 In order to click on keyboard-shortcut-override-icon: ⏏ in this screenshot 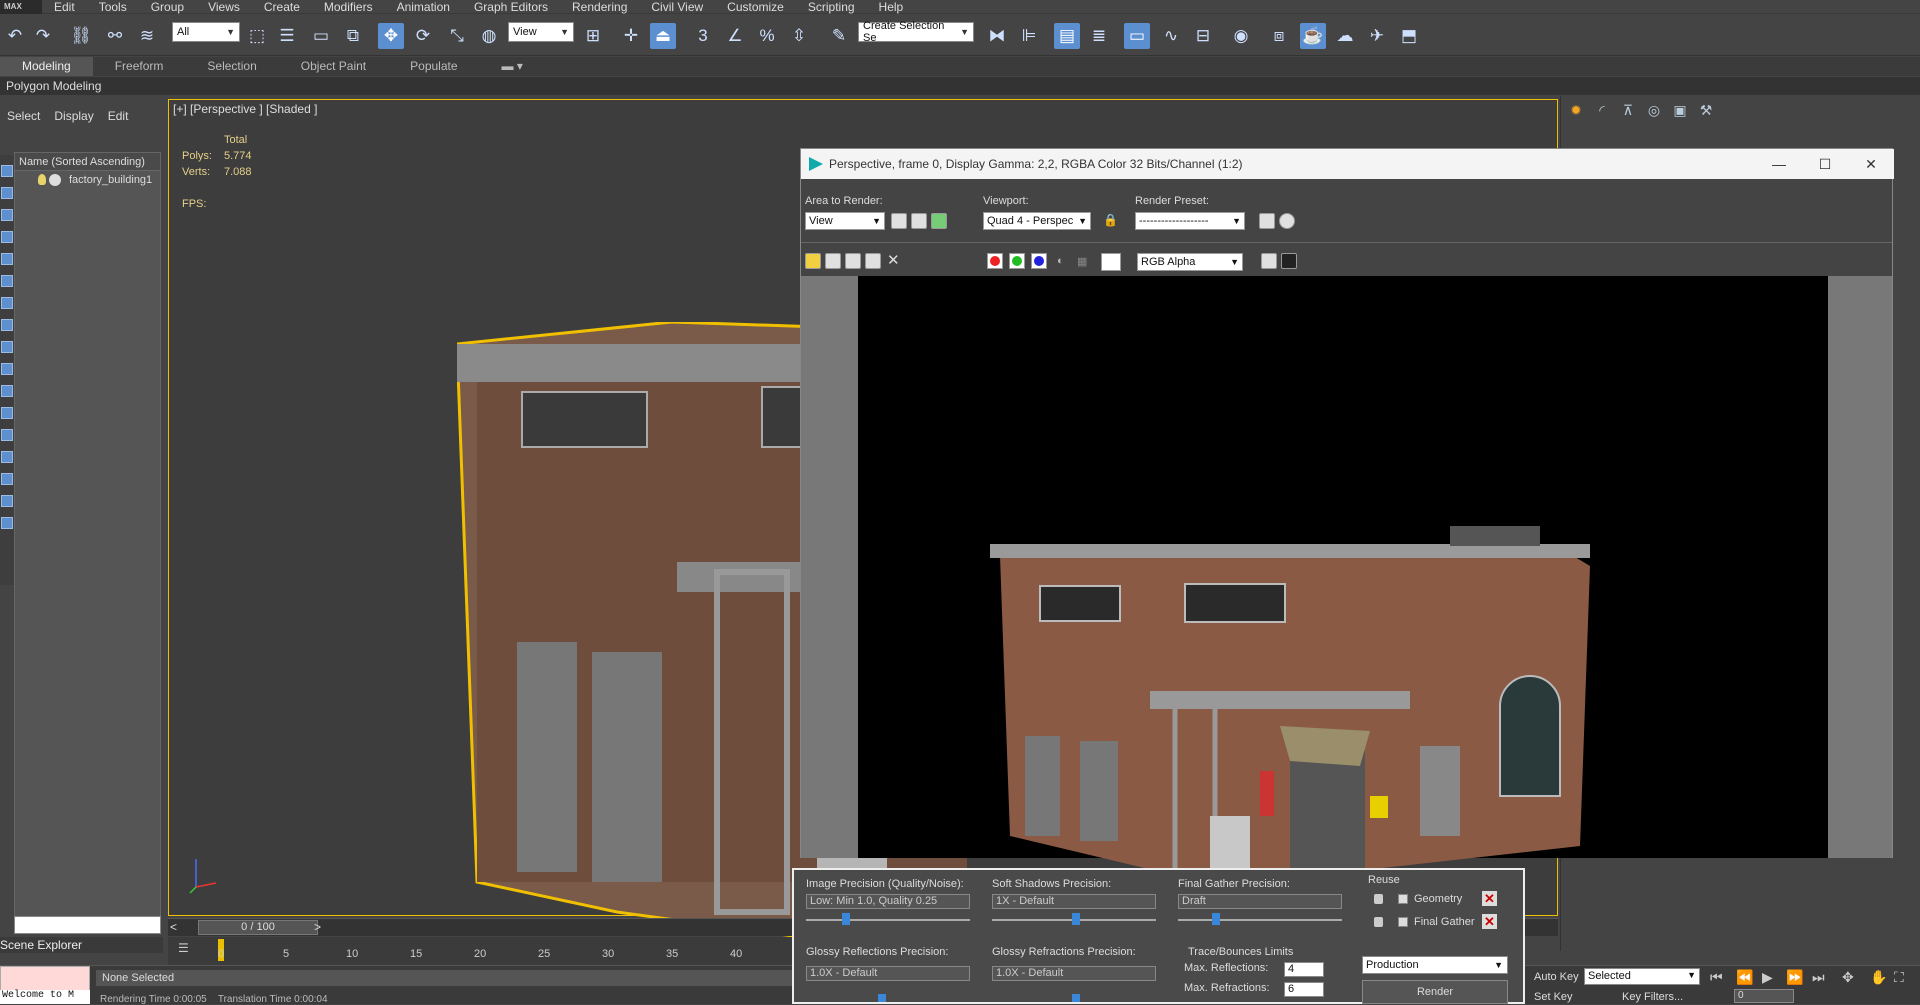, I will do `click(663, 36)`.